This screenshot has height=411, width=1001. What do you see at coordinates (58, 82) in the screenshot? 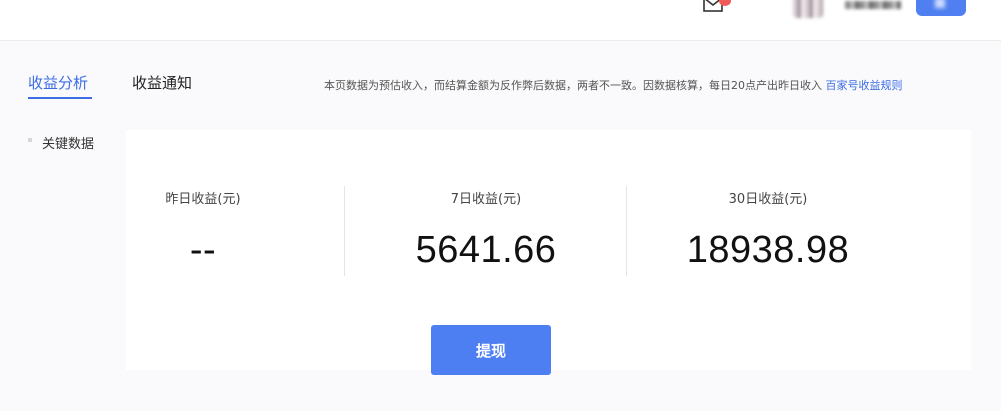
I see `tab-revenue-analysis: 收益分析` at bounding box center [58, 82].